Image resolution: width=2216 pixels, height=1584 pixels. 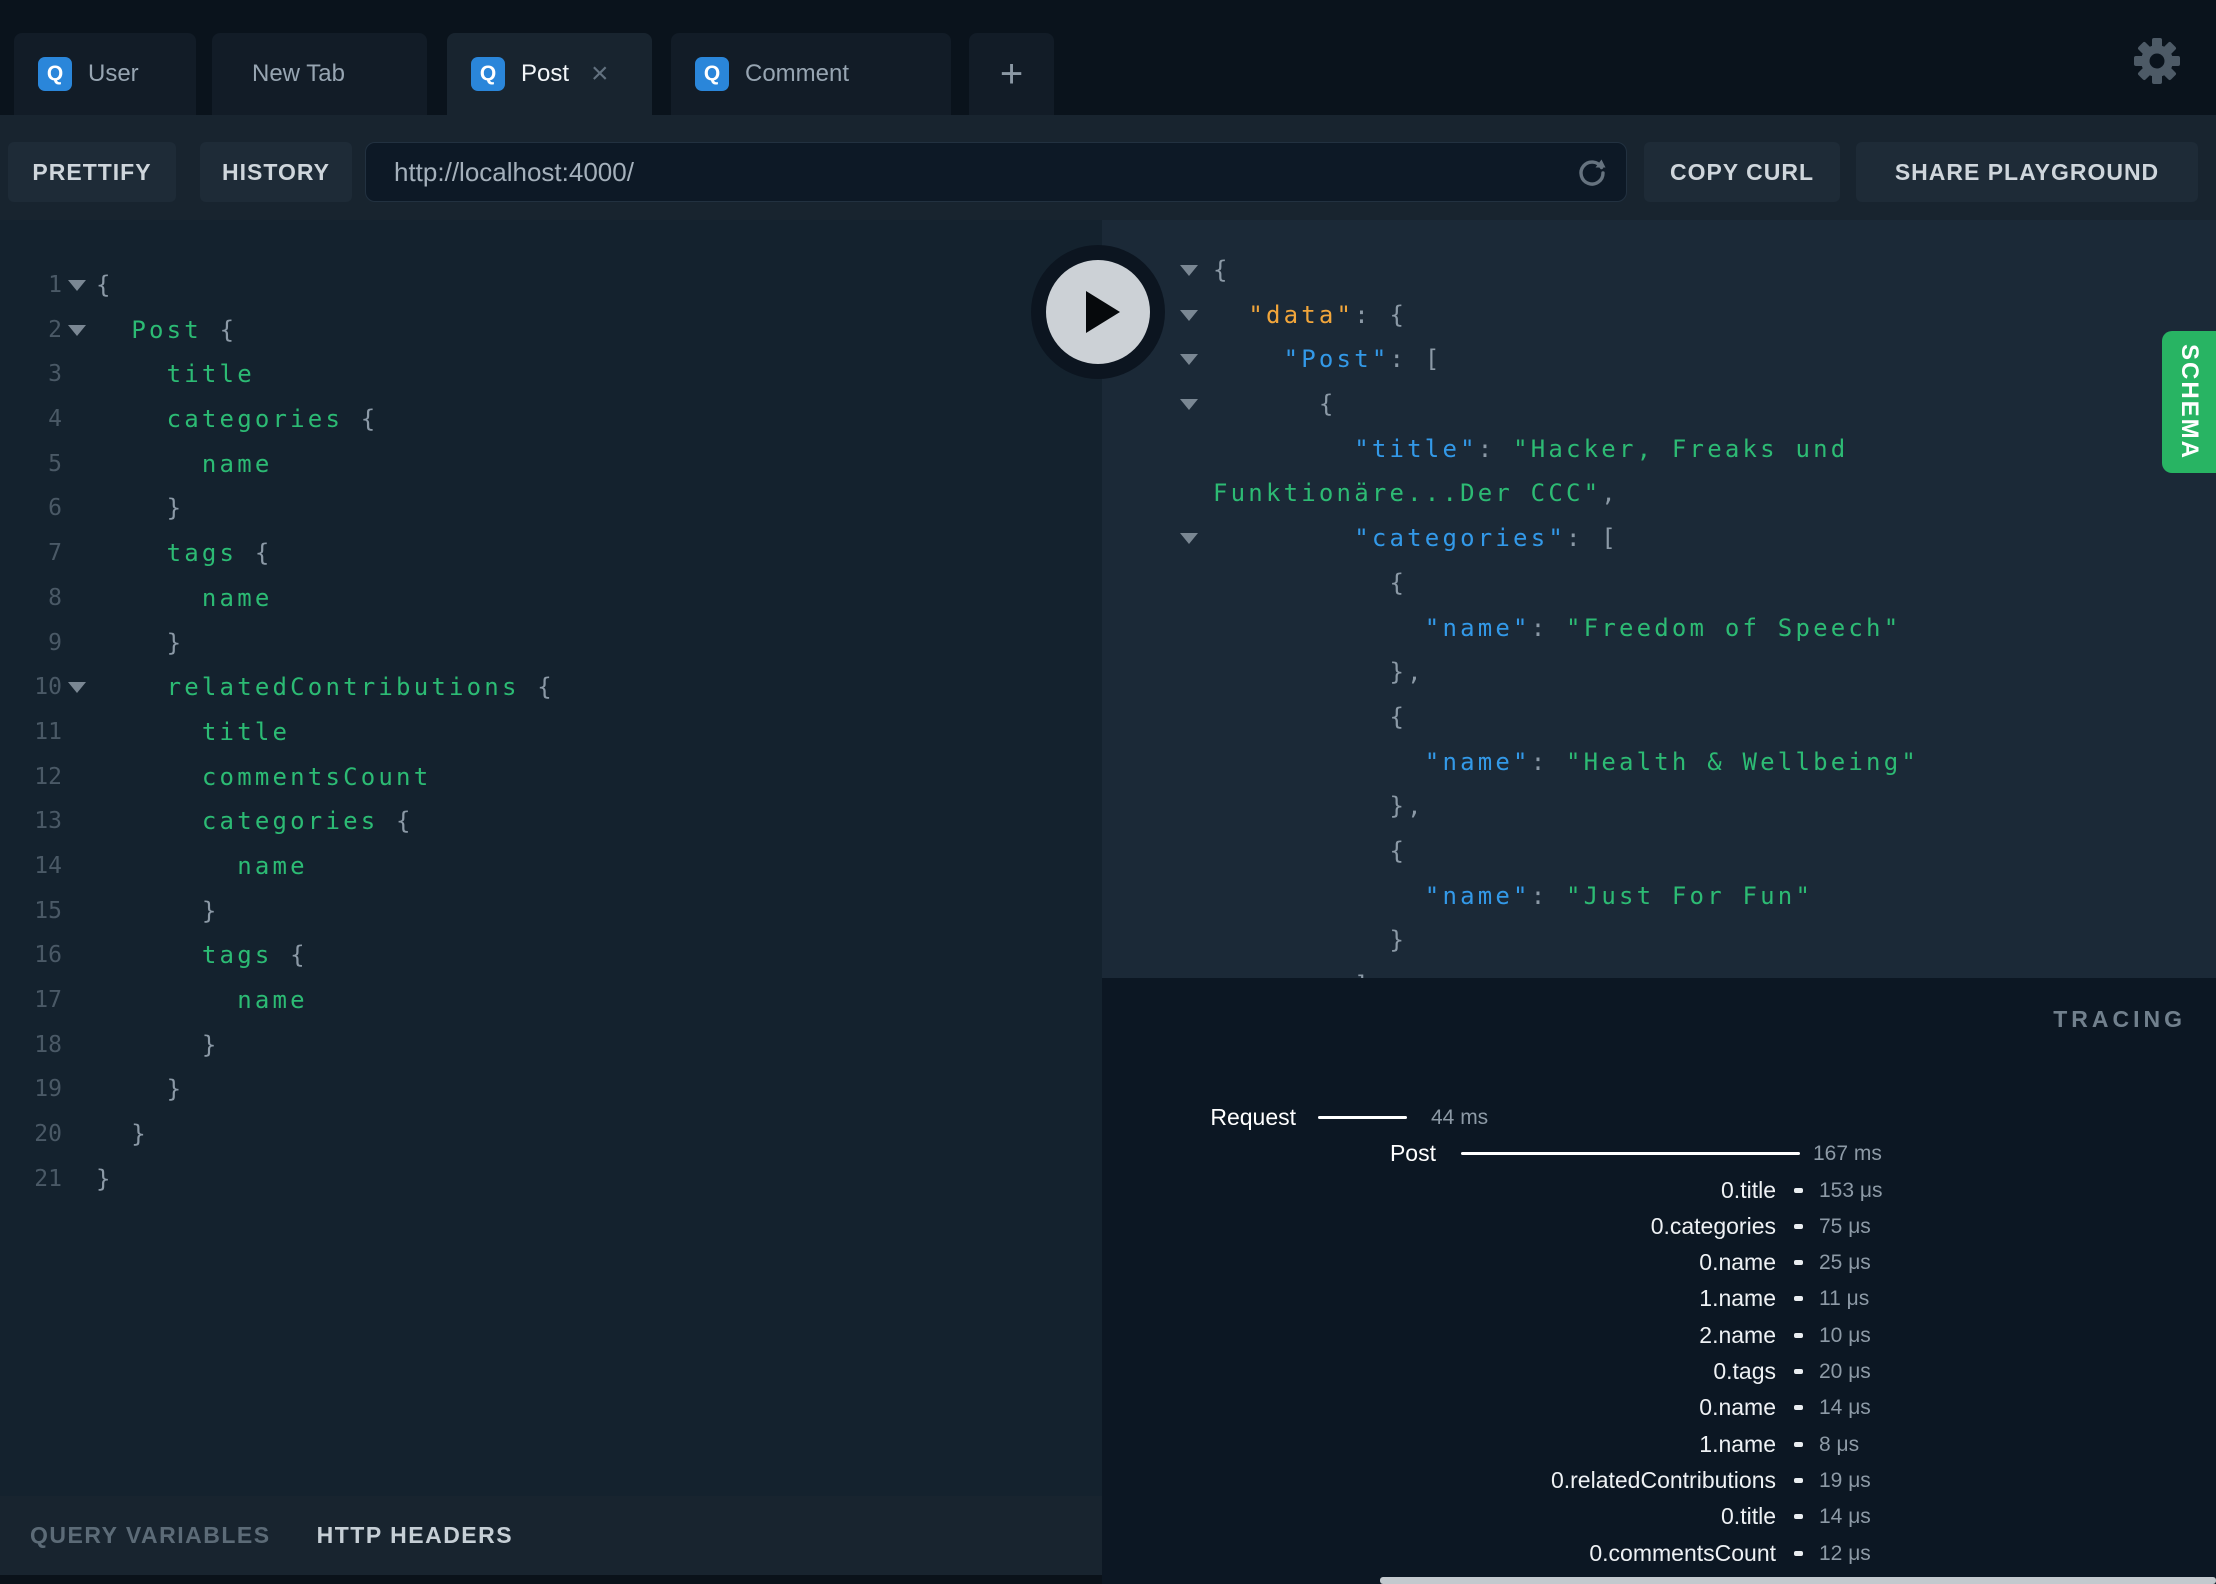 What do you see at coordinates (1845, 1335) in the screenshot?
I see `tracing-duration: 10 μs` at bounding box center [1845, 1335].